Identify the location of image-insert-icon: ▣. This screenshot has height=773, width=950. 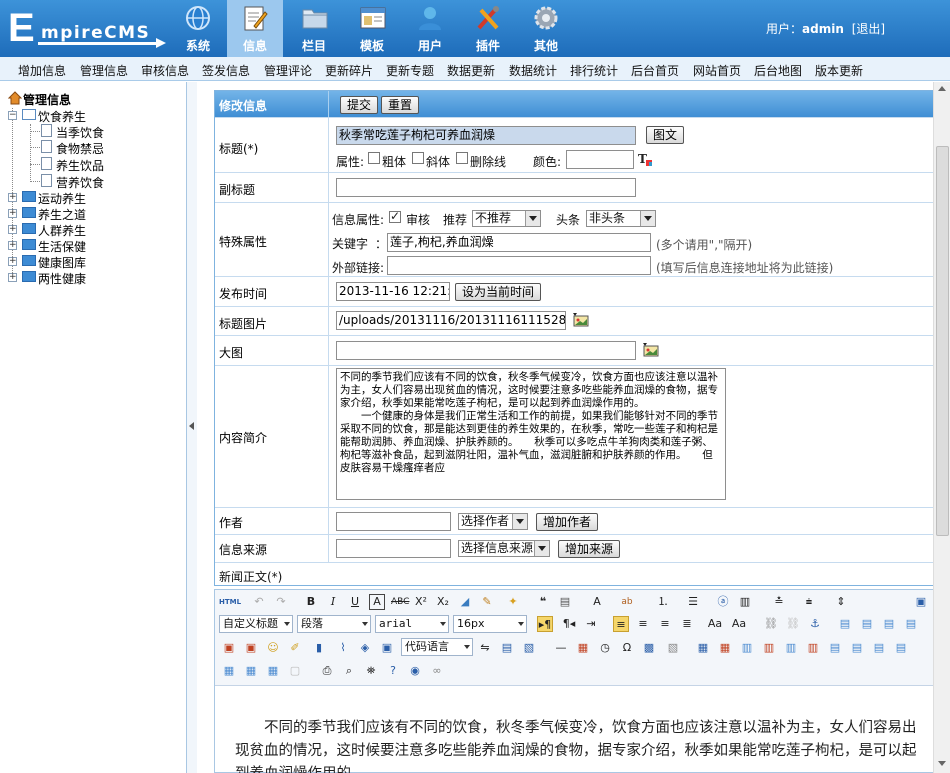
(229, 648).